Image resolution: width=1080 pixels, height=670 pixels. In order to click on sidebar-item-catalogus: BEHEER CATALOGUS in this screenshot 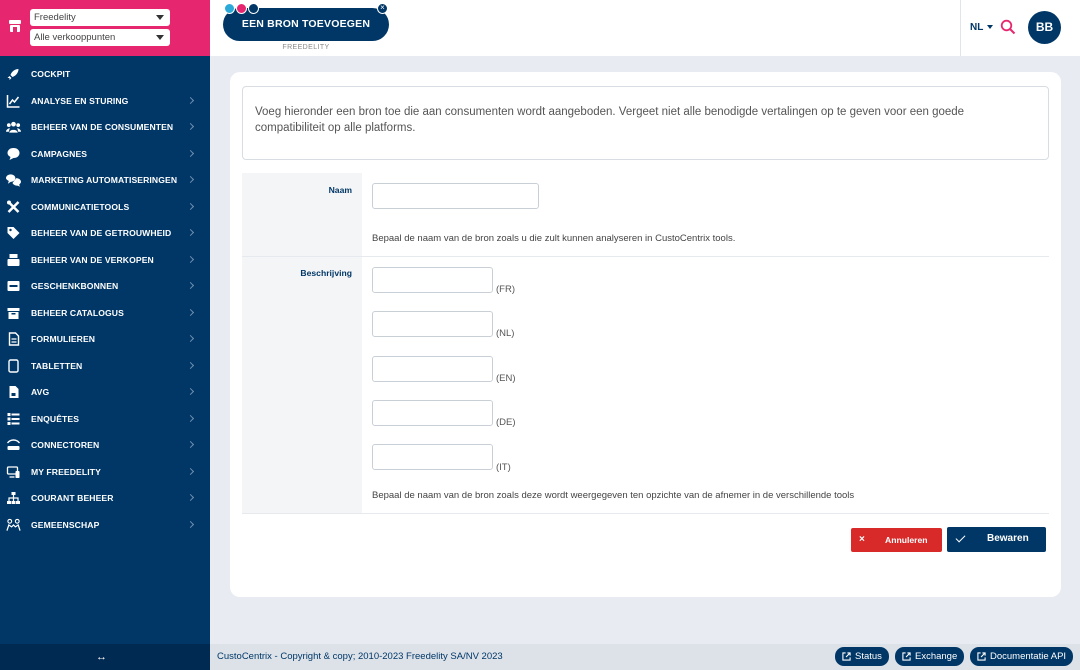, I will do `click(105, 313)`.